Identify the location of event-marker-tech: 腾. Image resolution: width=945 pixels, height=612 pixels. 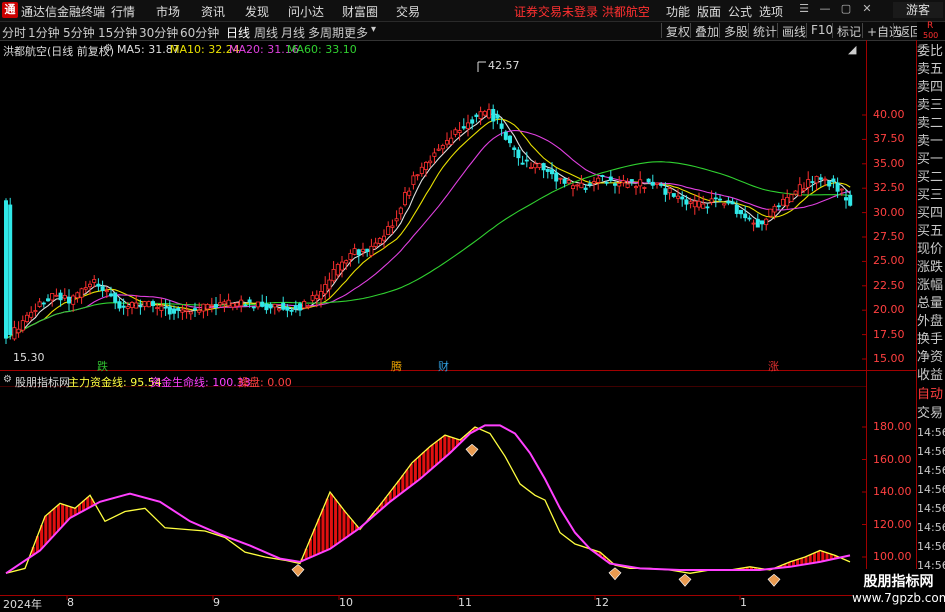
(396, 366).